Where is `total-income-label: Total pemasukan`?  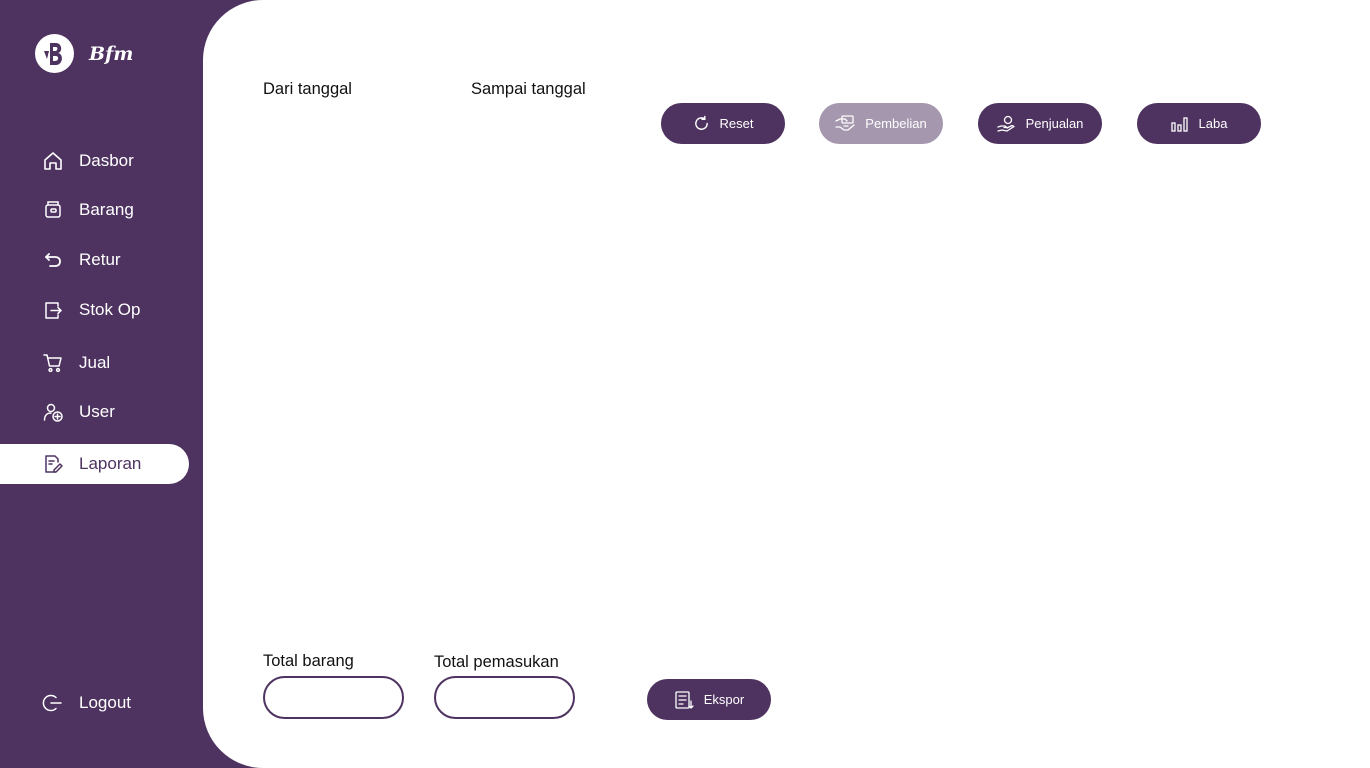 total-income-label: Total pemasukan is located at coordinates (496, 662).